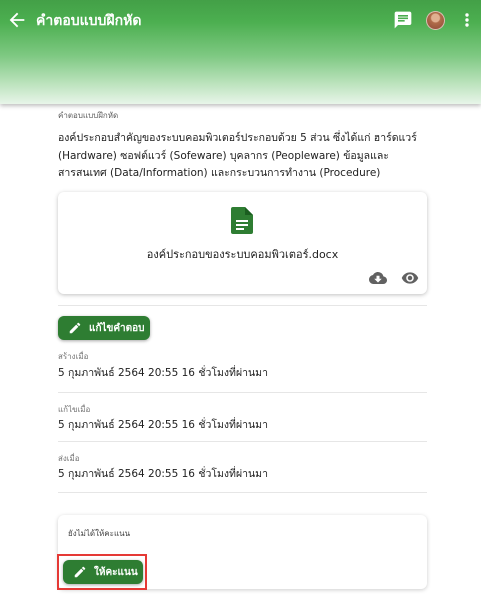 This screenshot has width=481, height=600. Describe the element at coordinates (378, 278) in the screenshot. I see `download-icon` at that location.